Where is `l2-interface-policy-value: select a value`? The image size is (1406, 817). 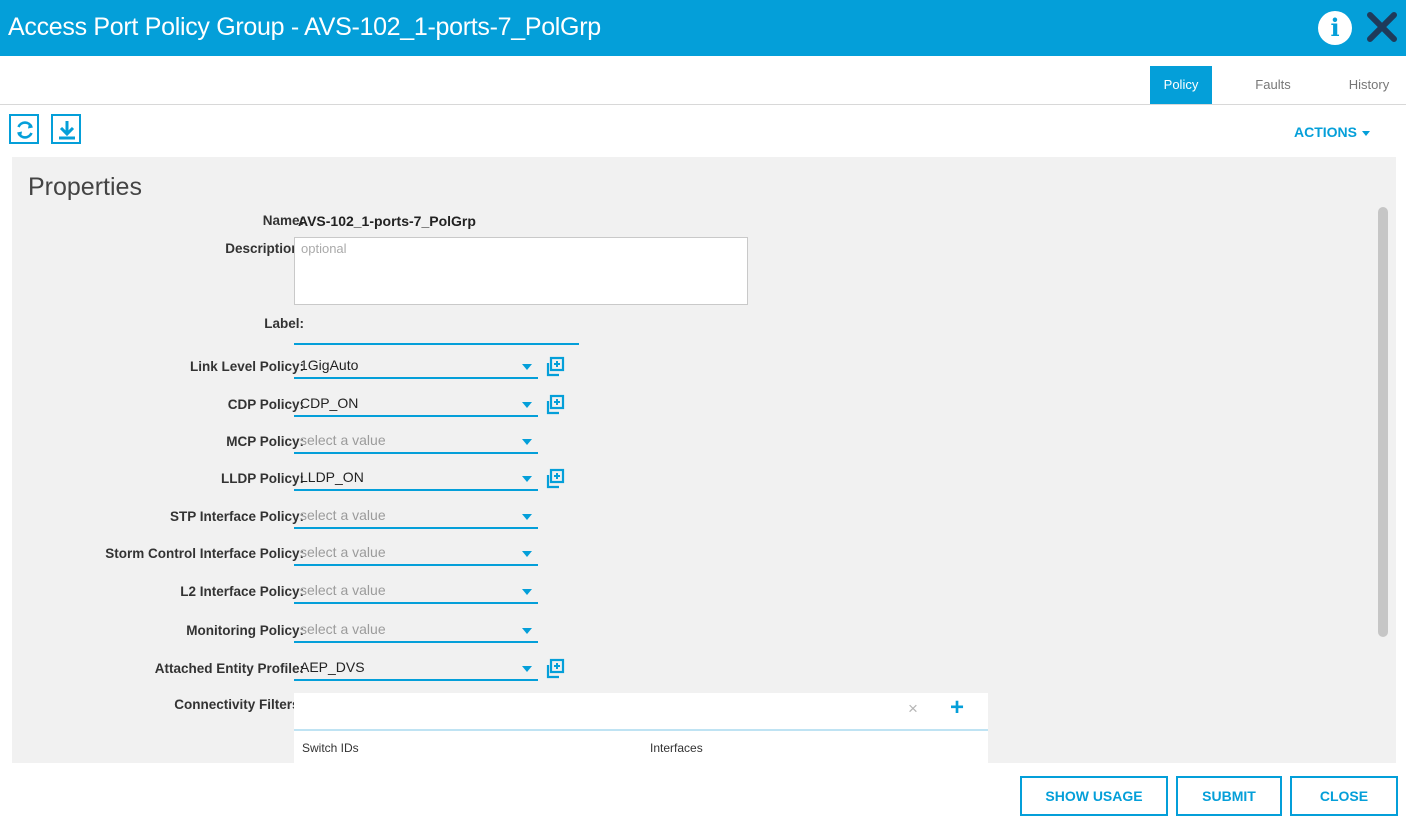
l2-interface-policy-value: select a value is located at coordinates (343, 590).